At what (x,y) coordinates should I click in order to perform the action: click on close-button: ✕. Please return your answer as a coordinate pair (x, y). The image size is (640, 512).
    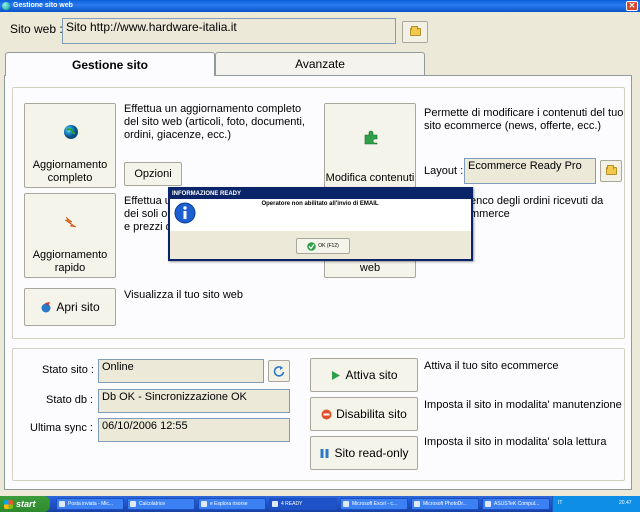
    Looking at the image, I should click on (632, 6).